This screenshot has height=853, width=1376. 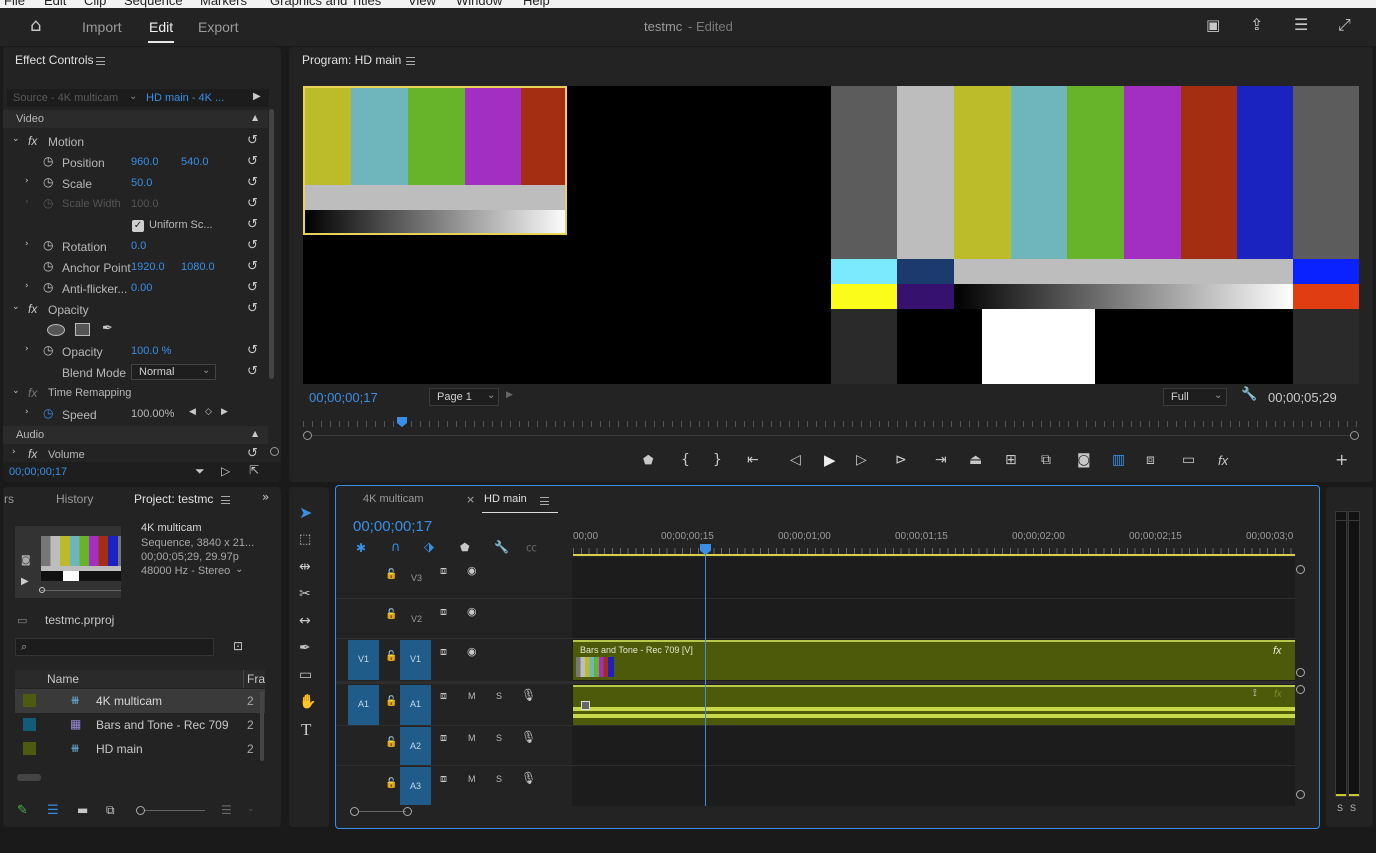 I want to click on step-forward-frame-icon: ⊳, so click(x=901, y=460).